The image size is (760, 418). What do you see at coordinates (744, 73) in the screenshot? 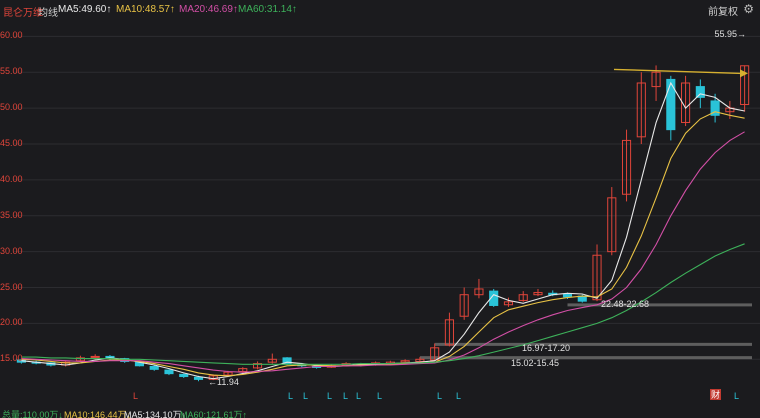
I see `target-arrowhead` at bounding box center [744, 73].